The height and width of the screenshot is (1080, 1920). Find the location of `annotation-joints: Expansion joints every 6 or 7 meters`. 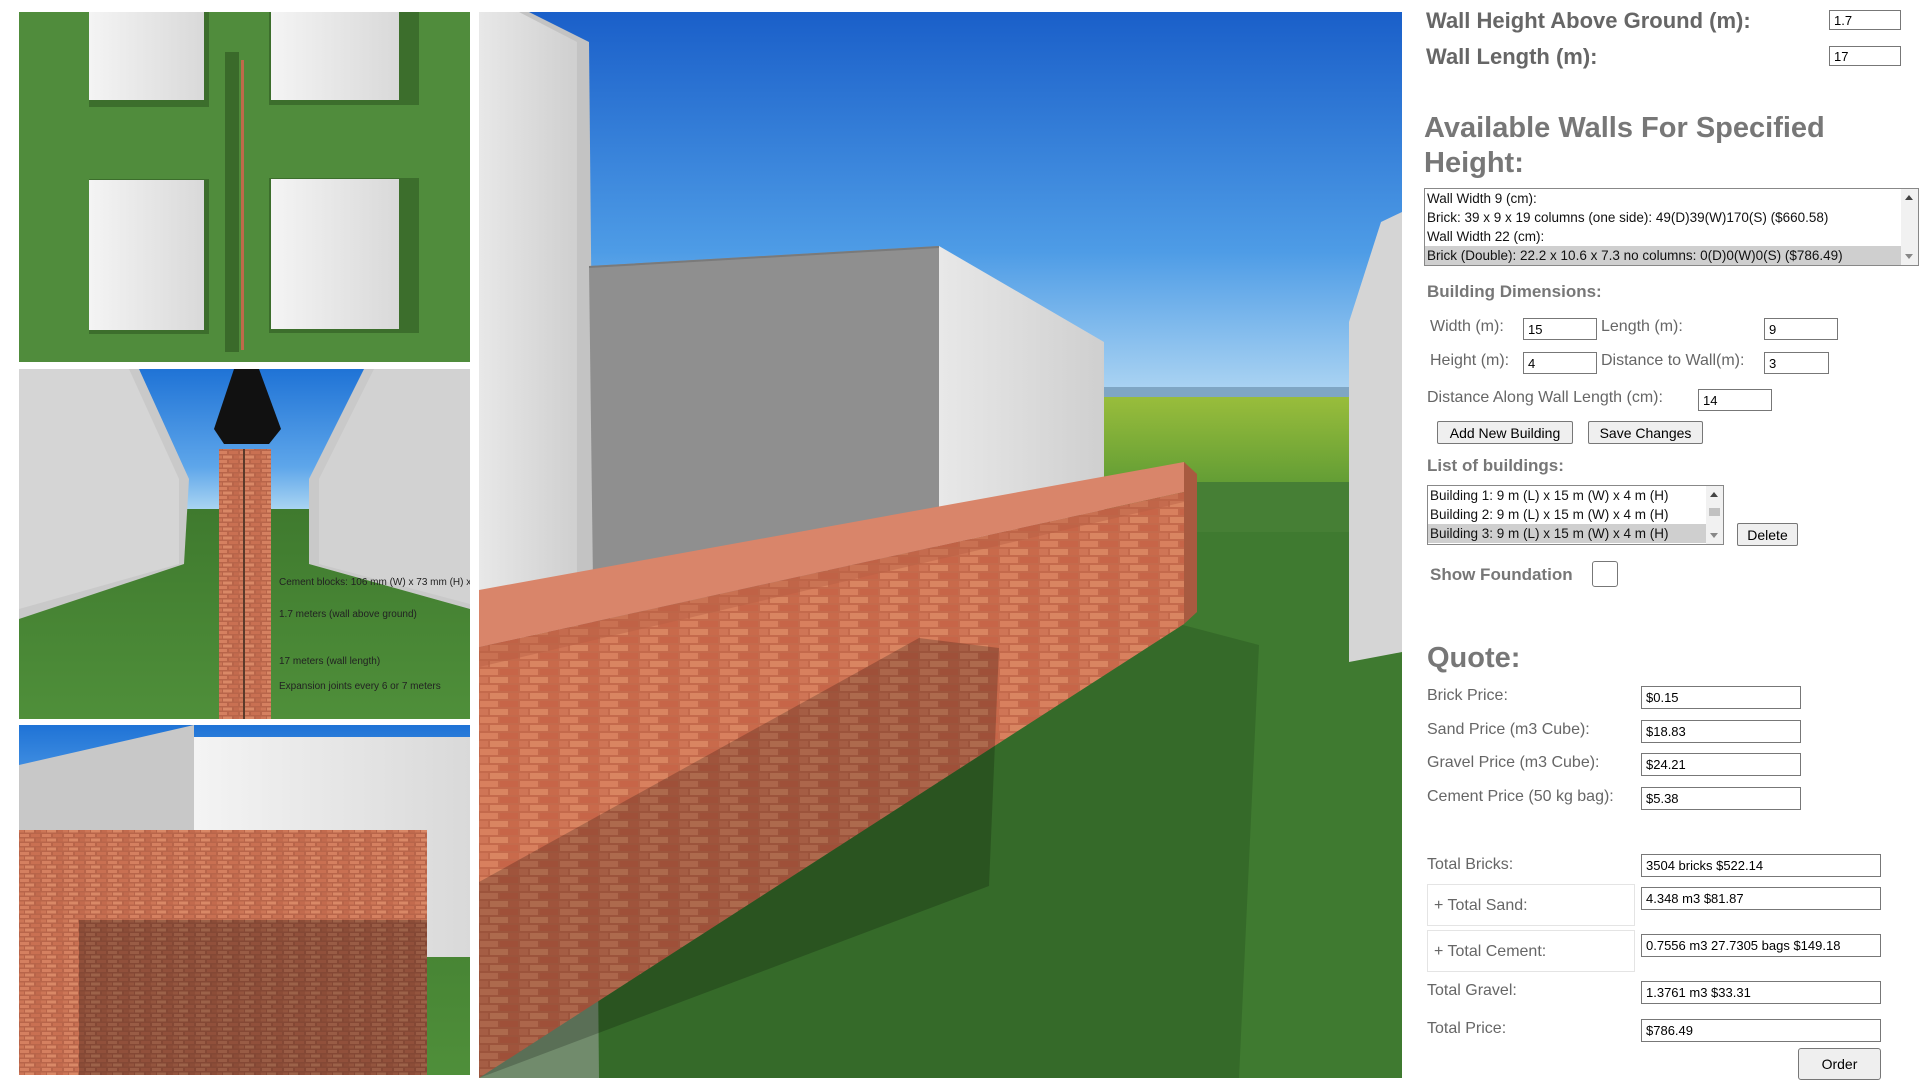

annotation-joints: Expansion joints every 6 or 7 meters is located at coordinates (360, 686).